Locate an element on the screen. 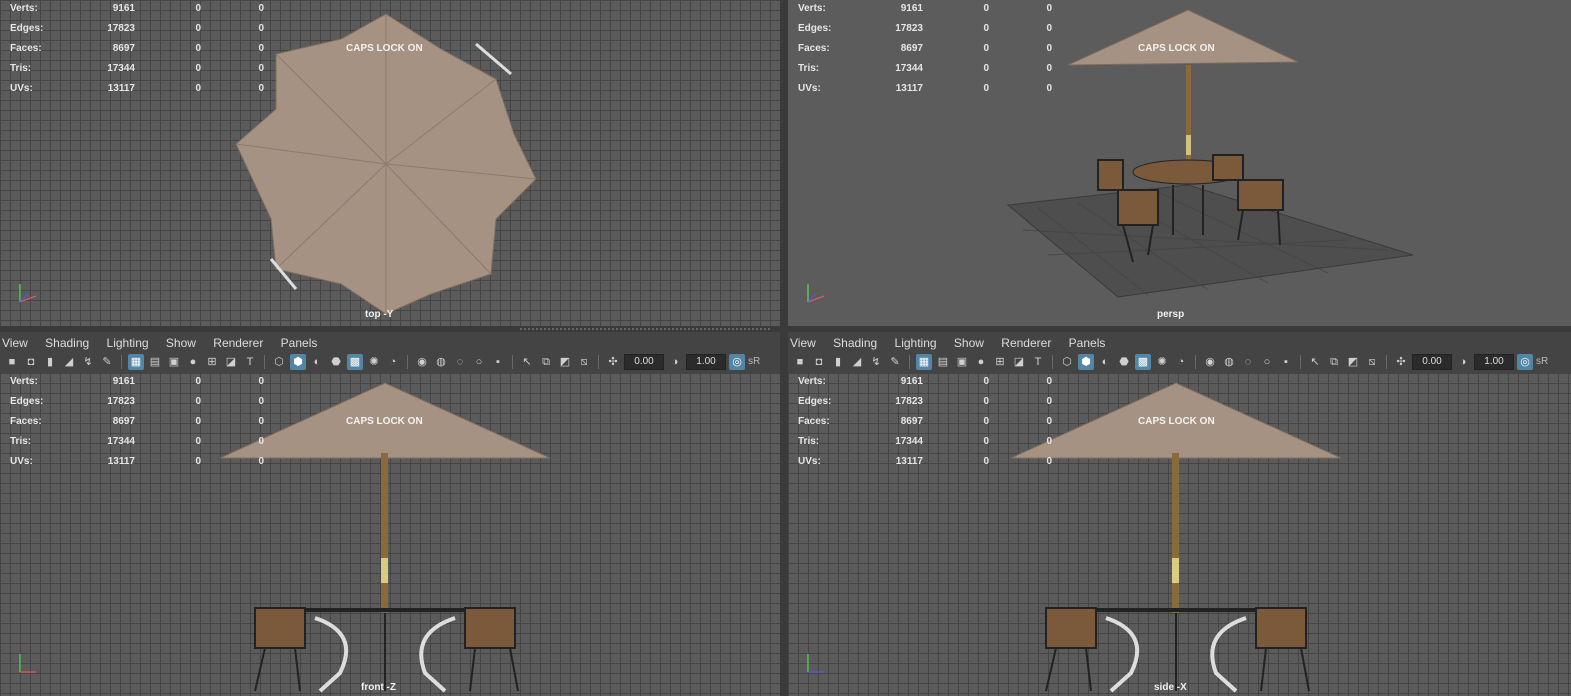 The width and height of the screenshot is (1571, 696). viewport-divider-vertical is located at coordinates (784, 348).